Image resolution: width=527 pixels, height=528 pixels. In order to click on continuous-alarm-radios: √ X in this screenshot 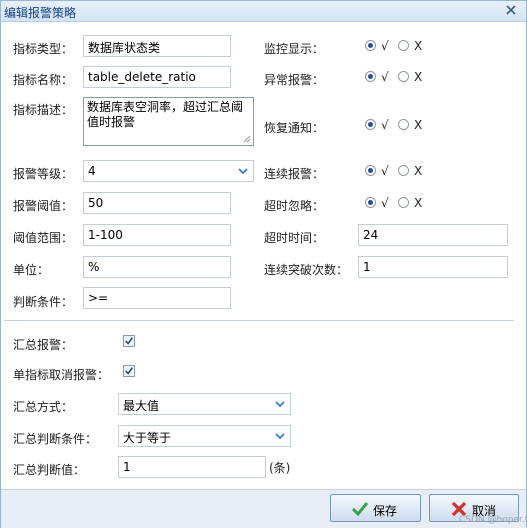, I will do `click(400, 172)`.